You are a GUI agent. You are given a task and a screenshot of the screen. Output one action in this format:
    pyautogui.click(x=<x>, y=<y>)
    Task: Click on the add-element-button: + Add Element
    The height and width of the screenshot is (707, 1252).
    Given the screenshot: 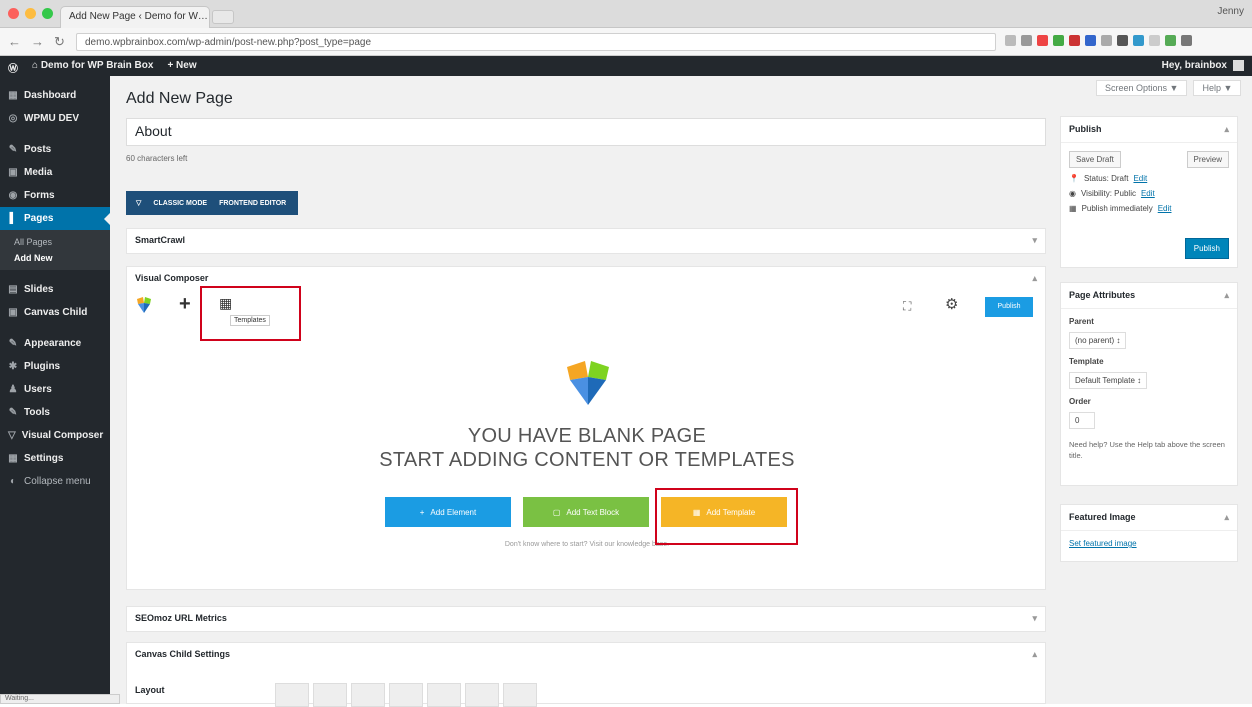 What is the action you would take?
    pyautogui.click(x=448, y=512)
    